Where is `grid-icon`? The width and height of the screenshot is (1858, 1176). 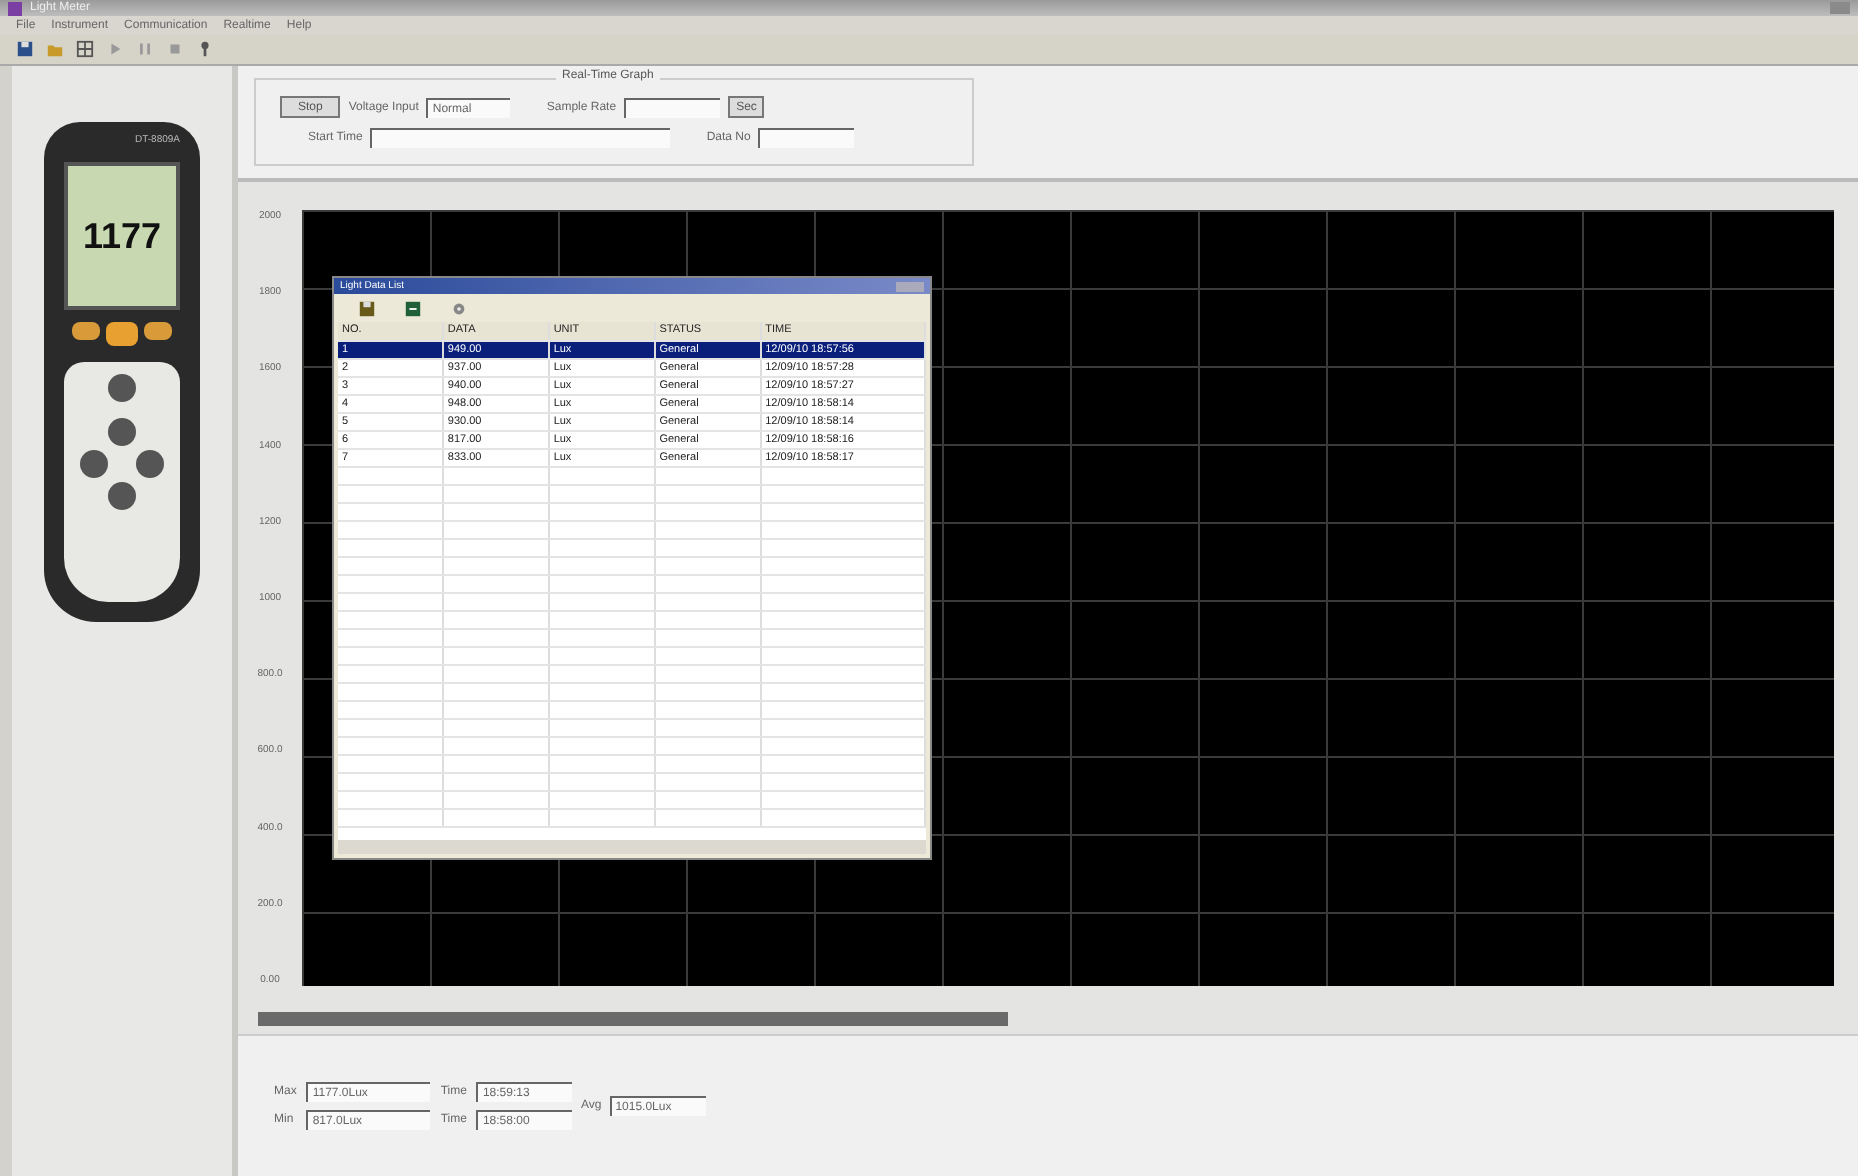
grid-icon is located at coordinates (85, 49).